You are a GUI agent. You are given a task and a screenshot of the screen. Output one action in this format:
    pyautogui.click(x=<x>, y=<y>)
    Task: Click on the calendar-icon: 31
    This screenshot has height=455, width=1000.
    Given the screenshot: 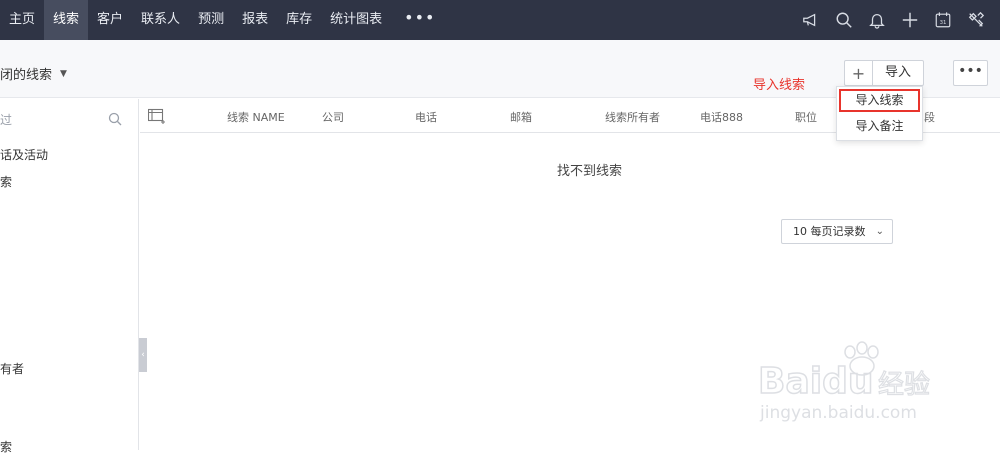 What is the action you would take?
    pyautogui.click(x=943, y=20)
    